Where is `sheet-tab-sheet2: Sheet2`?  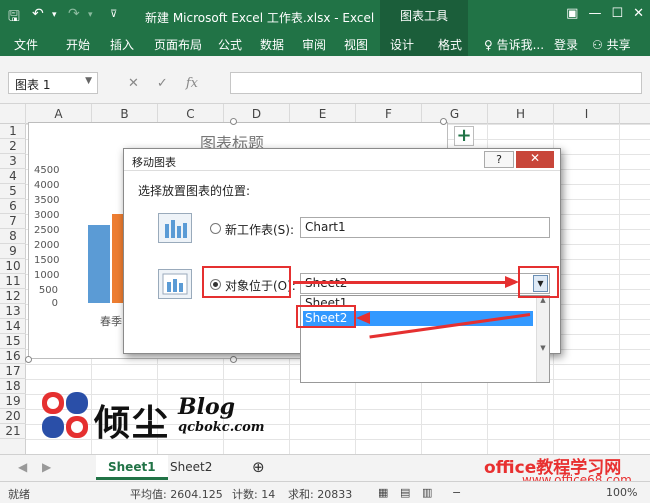 sheet-tab-sheet2: Sheet2 is located at coordinates (191, 467).